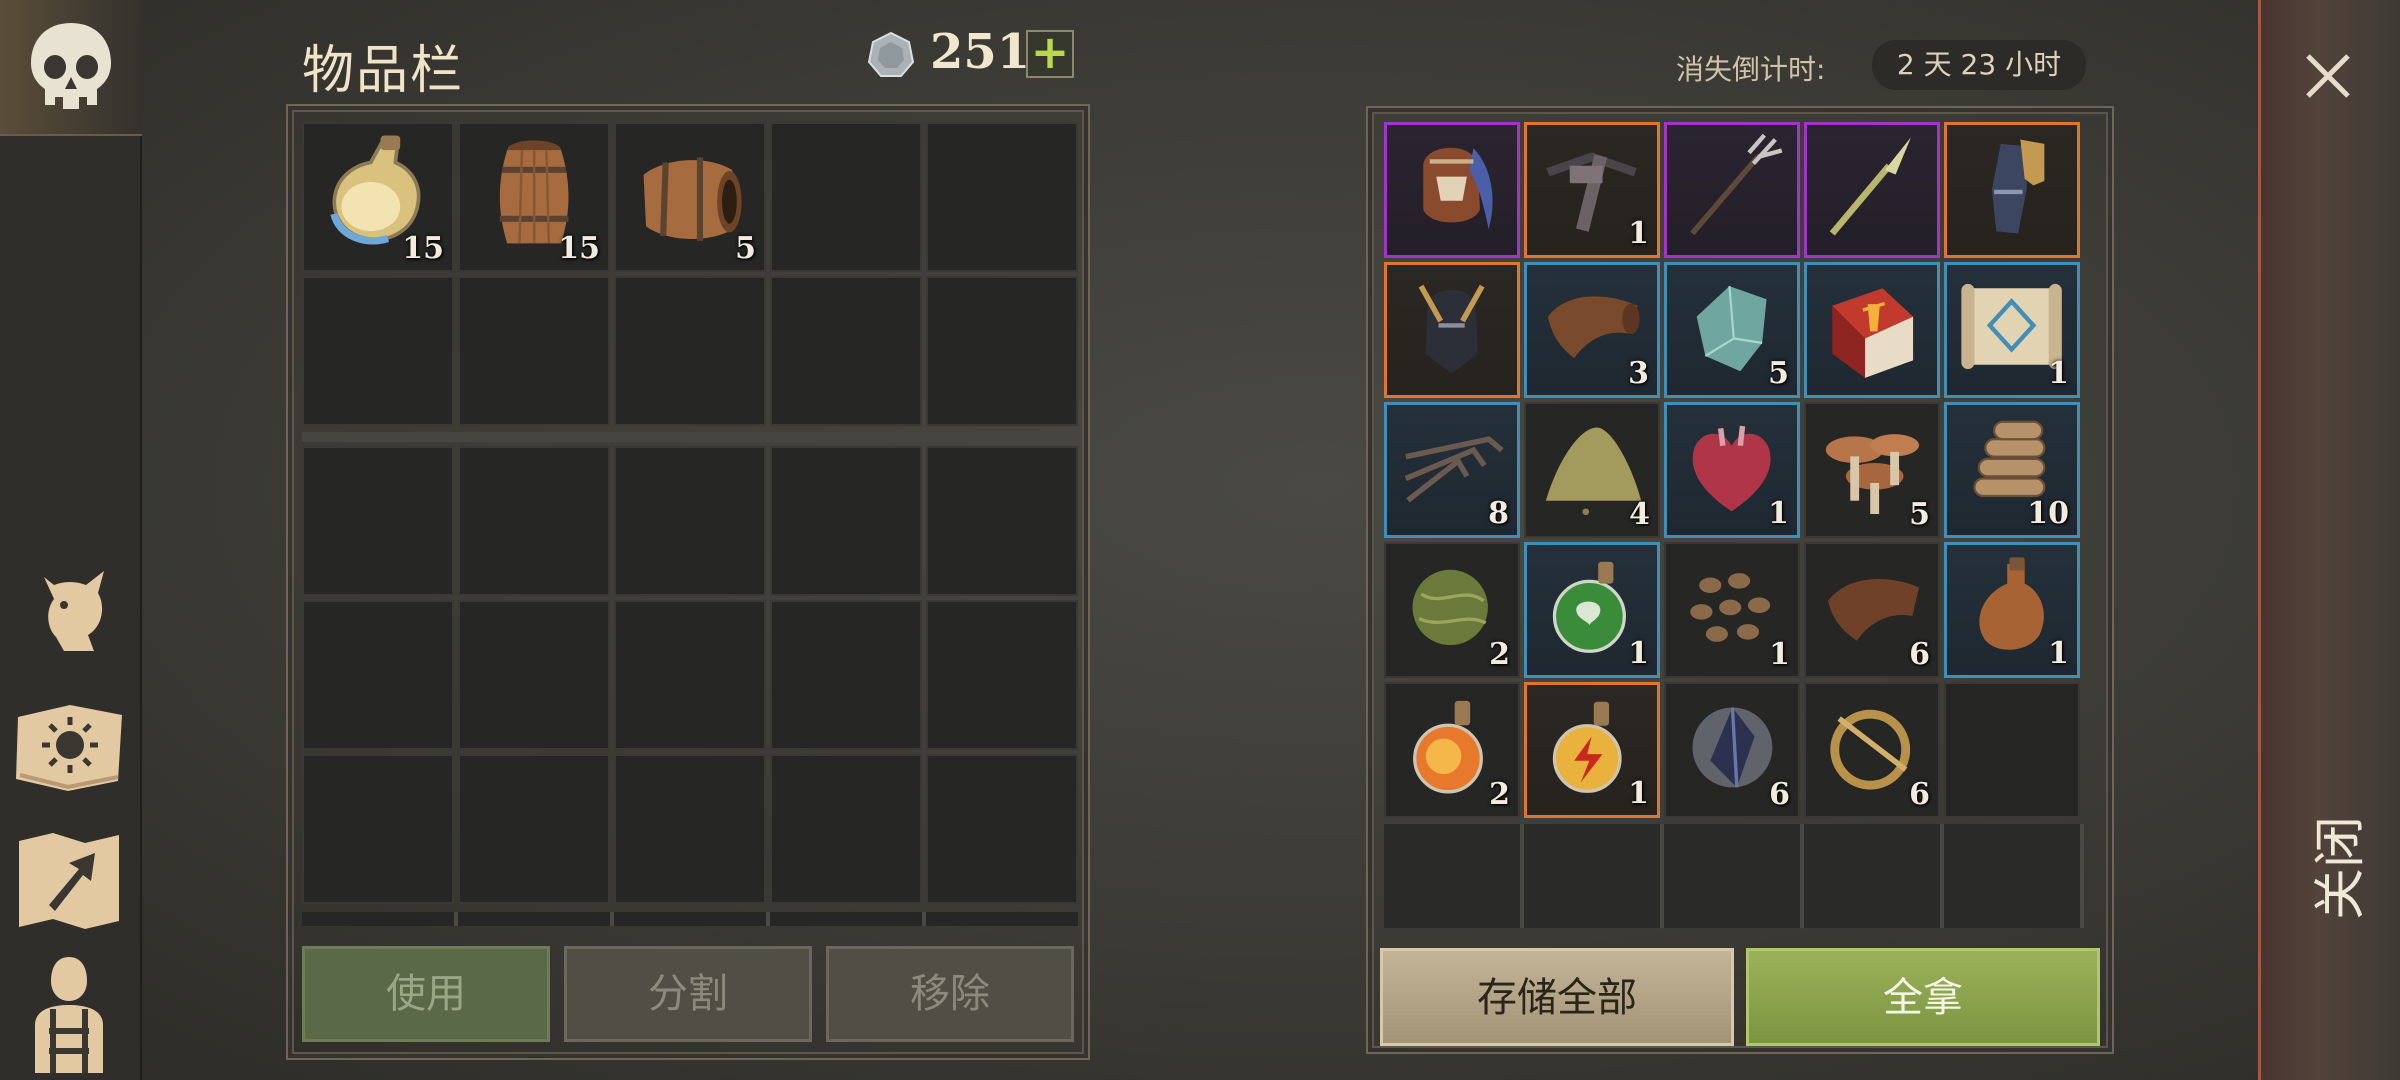 This screenshot has height=1080, width=2400. Describe the element at coordinates (2328, 76) in the screenshot. I see `close-icon` at that location.